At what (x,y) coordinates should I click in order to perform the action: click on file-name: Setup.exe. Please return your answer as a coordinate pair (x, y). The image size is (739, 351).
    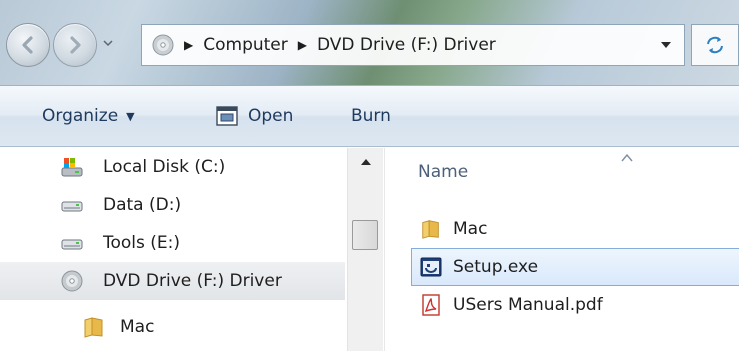
    Looking at the image, I should click on (496, 267).